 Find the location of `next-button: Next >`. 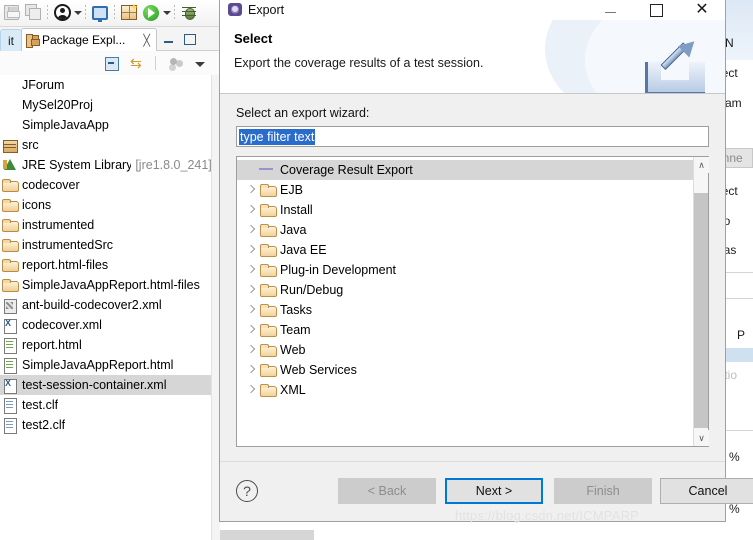

next-button: Next > is located at coordinates (494, 491).